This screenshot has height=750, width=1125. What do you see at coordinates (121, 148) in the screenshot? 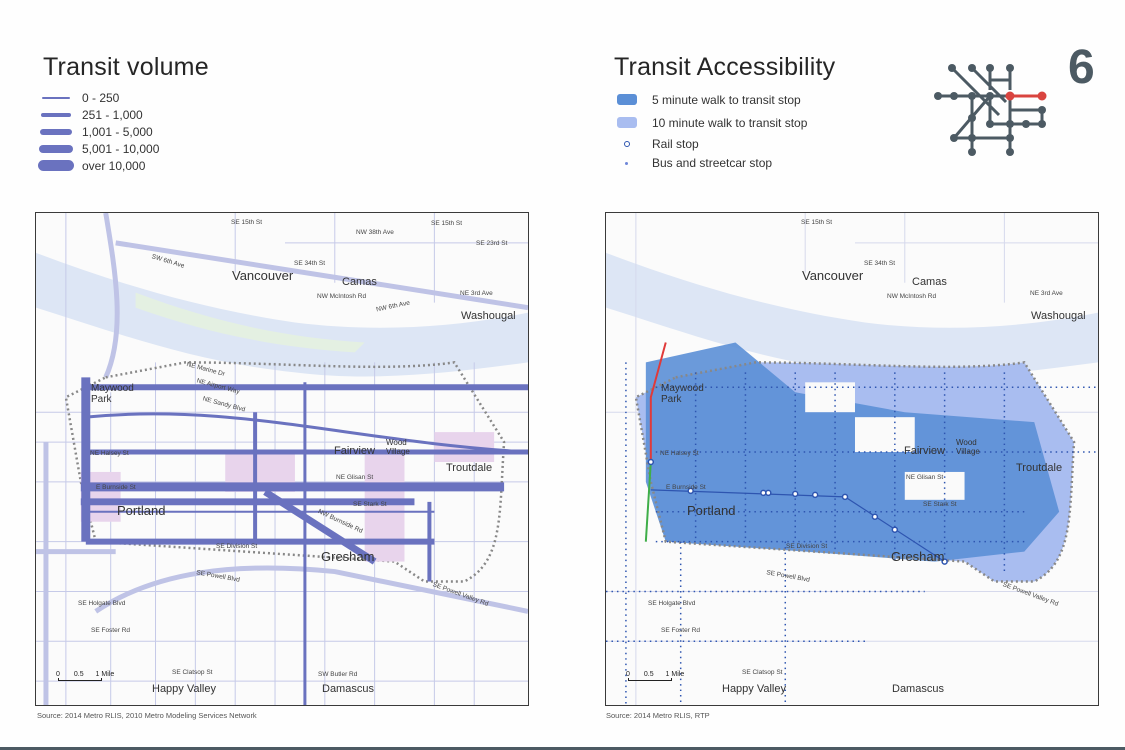
I see `legend-label: 5,001 - 10,000` at bounding box center [121, 148].